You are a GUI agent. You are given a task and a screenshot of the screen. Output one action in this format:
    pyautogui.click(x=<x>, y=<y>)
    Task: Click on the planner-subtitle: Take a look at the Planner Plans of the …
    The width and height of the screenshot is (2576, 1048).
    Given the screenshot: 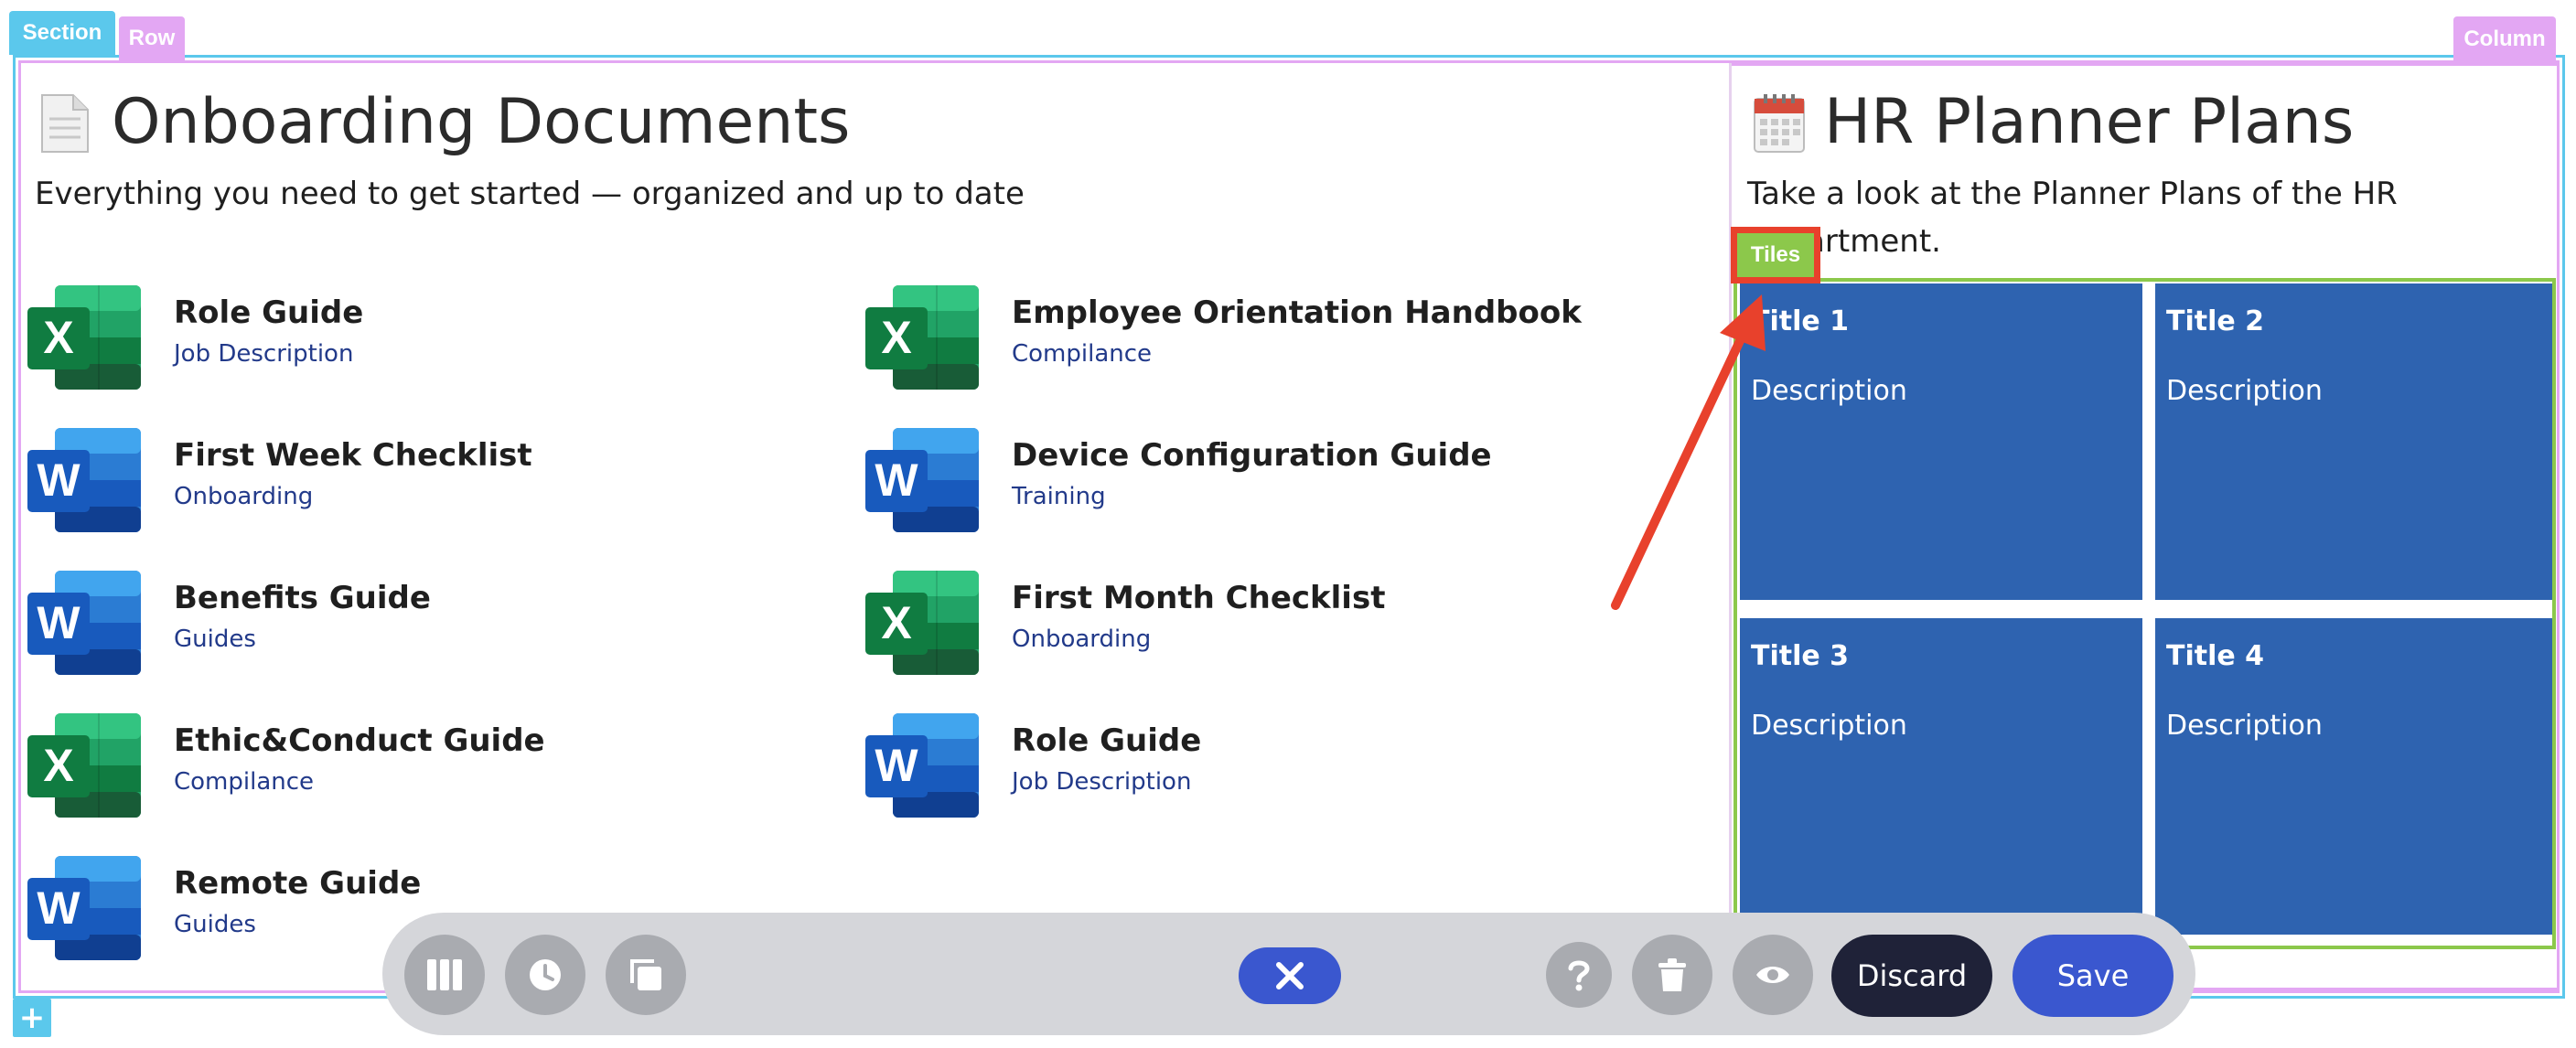 What is the action you would take?
    pyautogui.click(x=2072, y=218)
    